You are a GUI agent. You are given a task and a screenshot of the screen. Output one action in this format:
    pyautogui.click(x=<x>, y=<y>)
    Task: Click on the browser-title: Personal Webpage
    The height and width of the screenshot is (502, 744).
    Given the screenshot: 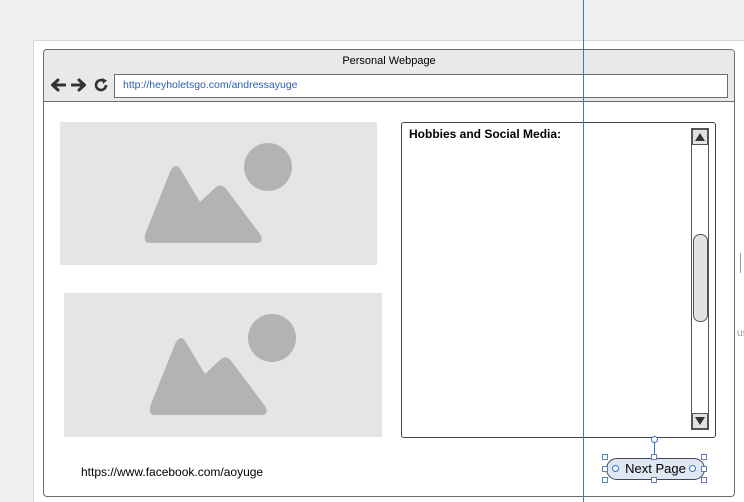 What is the action you would take?
    pyautogui.click(x=389, y=61)
    